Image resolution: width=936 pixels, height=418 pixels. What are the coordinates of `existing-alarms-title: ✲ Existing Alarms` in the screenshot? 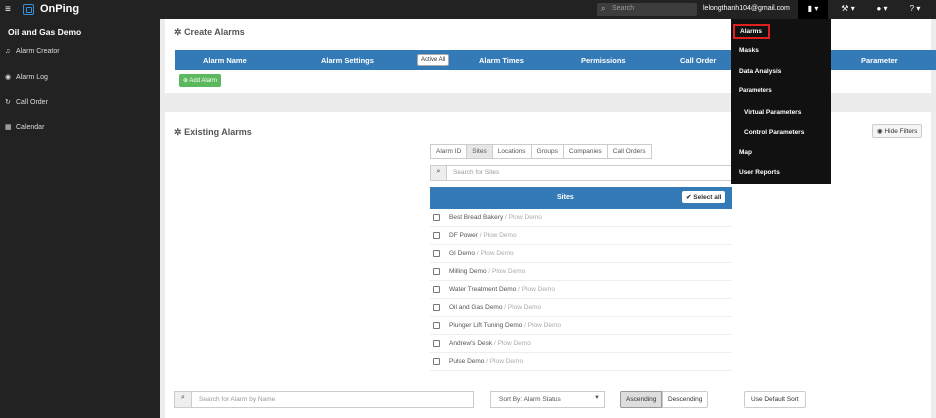 It's located at (213, 132).